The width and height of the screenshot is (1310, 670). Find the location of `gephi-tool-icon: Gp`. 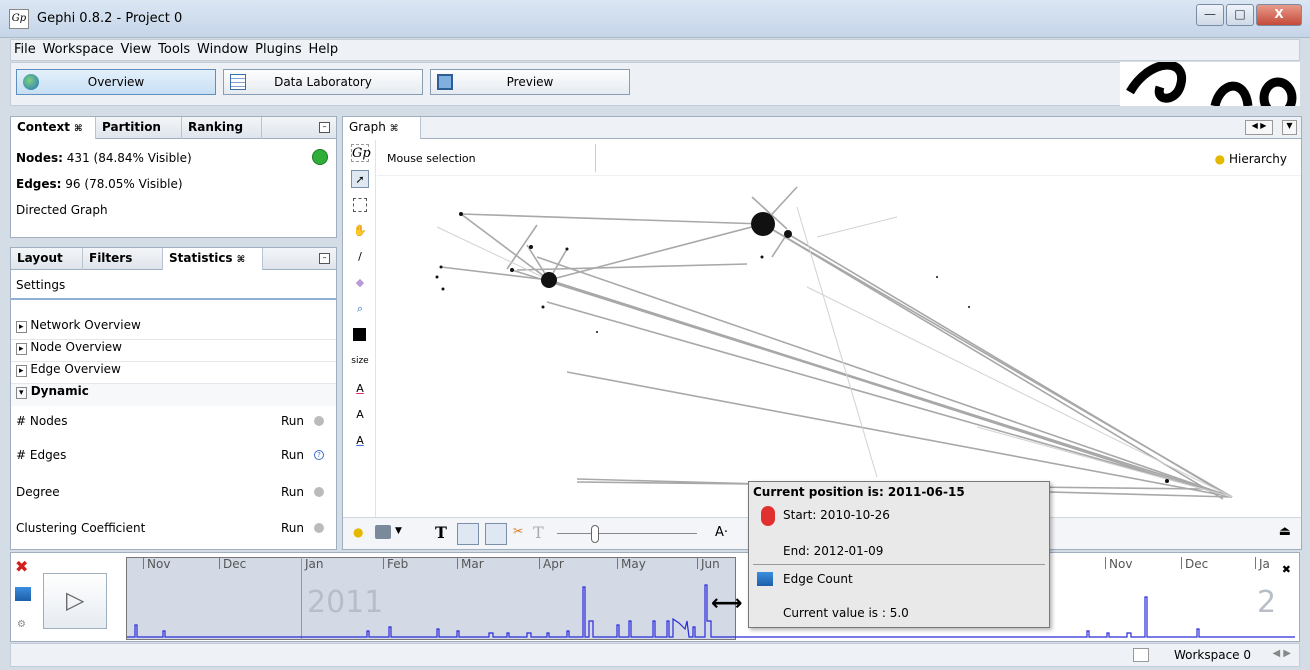

gephi-tool-icon: Gp is located at coordinates (361, 153).